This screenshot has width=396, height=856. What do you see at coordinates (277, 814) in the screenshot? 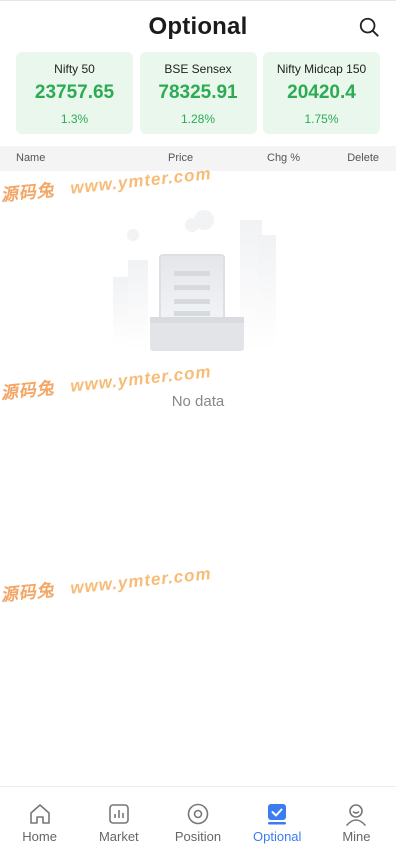
I see `optional-icon` at bounding box center [277, 814].